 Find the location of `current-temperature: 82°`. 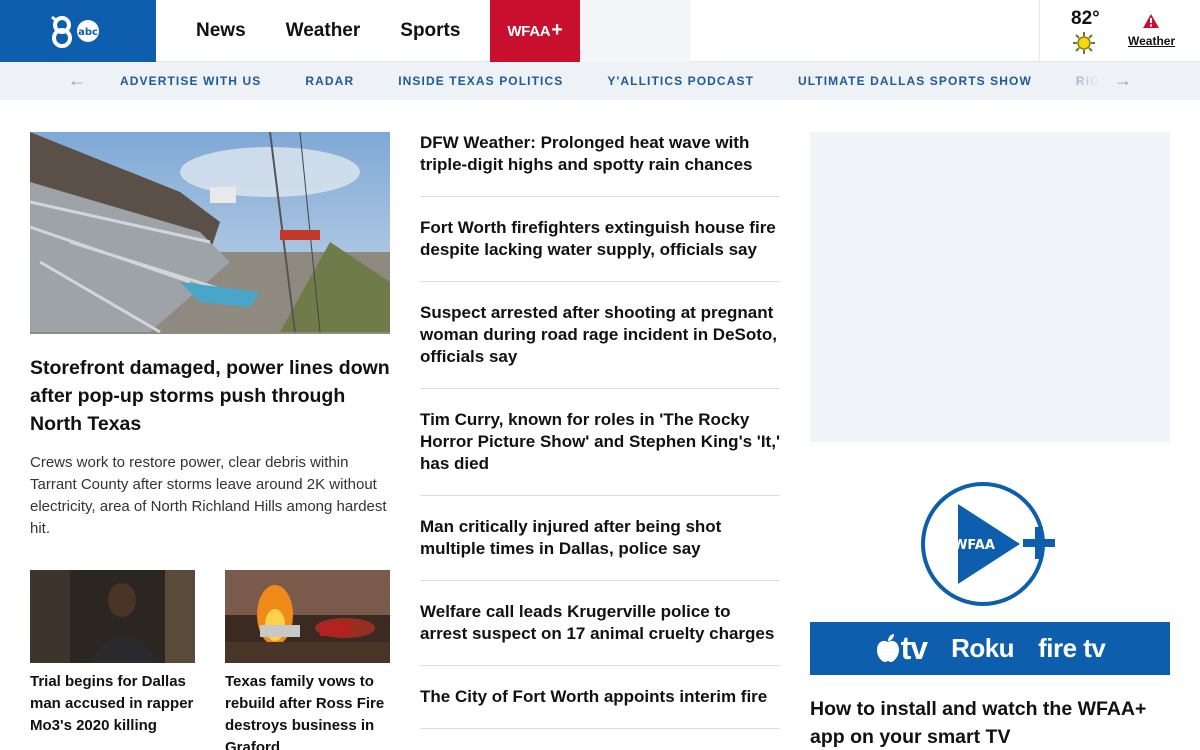

current-temperature: 82° is located at coordinates (1085, 18).